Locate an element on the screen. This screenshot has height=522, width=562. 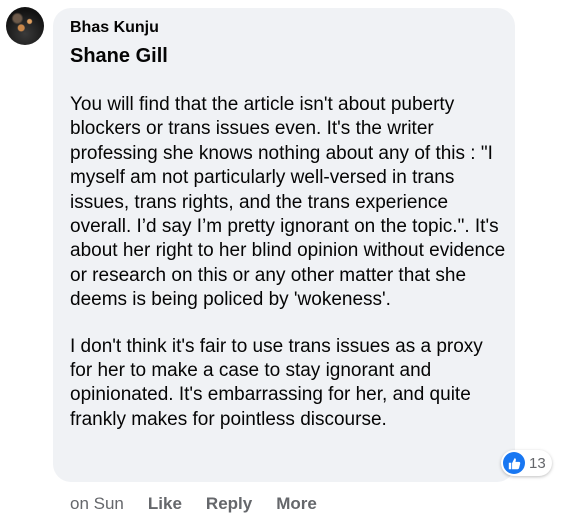
comment-timestamp: on Sun is located at coordinates (97, 504).